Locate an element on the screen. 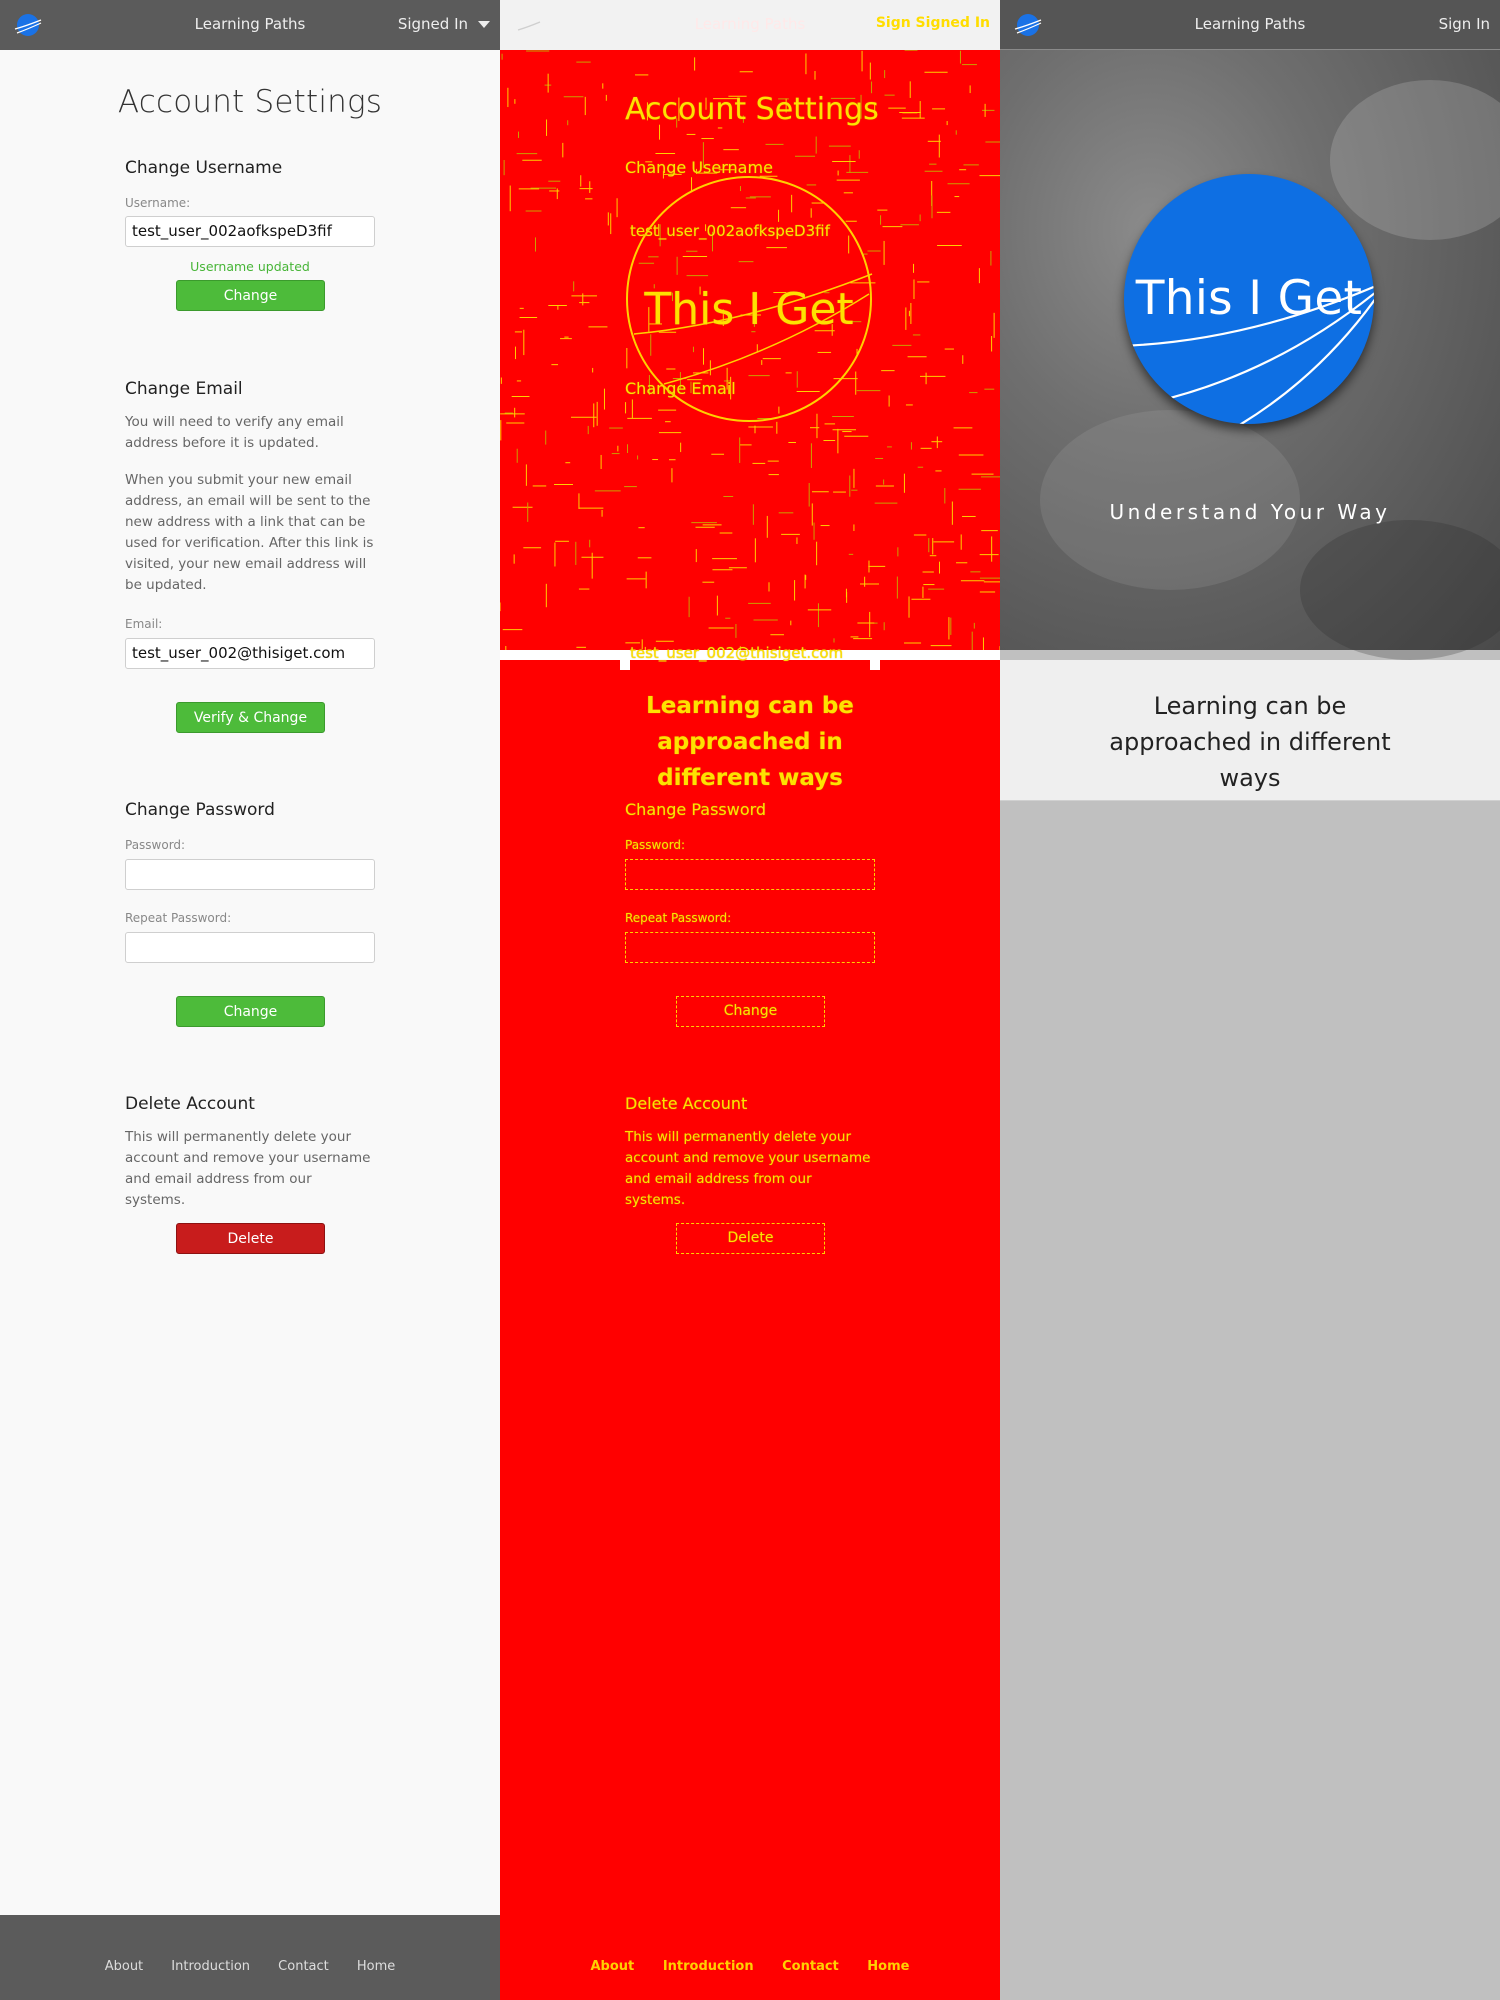 This screenshot has height=2000, width=1500. orbit-lines-icon is located at coordinates (1249, 354).